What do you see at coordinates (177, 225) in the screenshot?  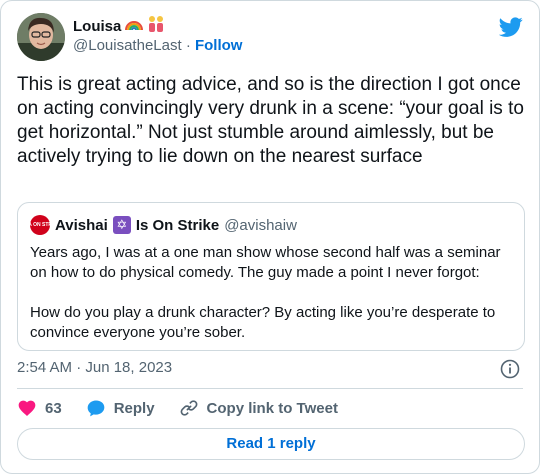 I see `quoted-author-name-suffix: Is On Strike` at bounding box center [177, 225].